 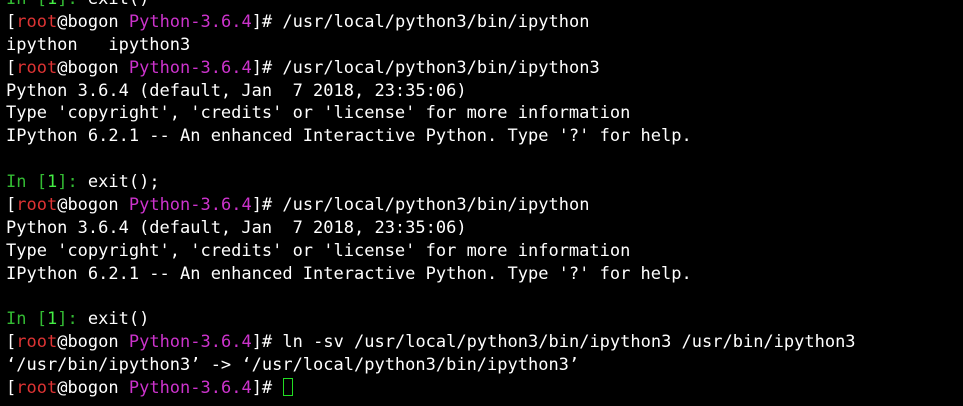 What do you see at coordinates (123, 182) in the screenshot?
I see `terminal-text-text: exit();` at bounding box center [123, 182].